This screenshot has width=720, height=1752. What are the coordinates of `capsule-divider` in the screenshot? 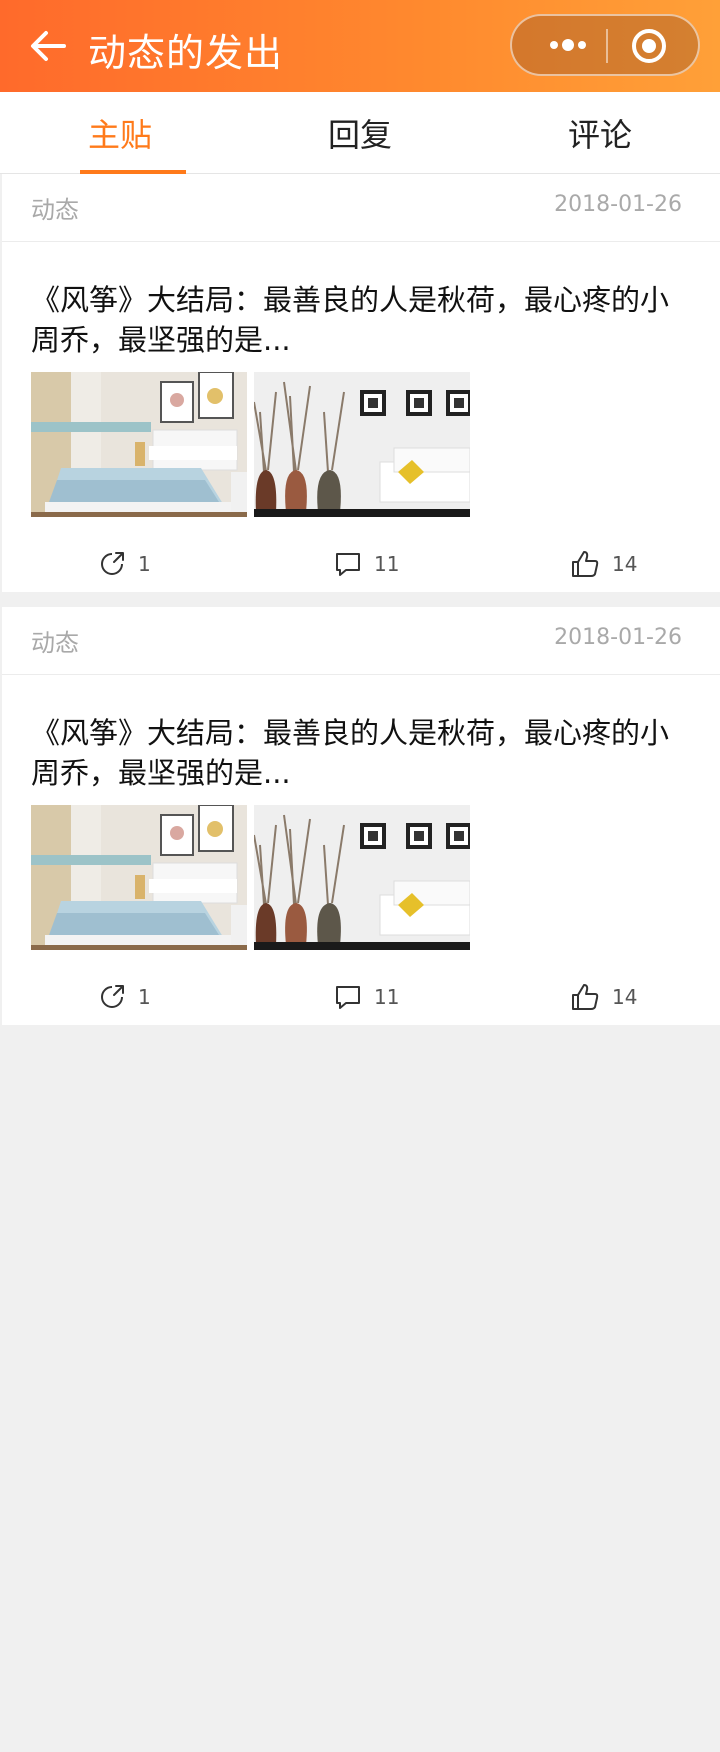 It's located at (607, 46).